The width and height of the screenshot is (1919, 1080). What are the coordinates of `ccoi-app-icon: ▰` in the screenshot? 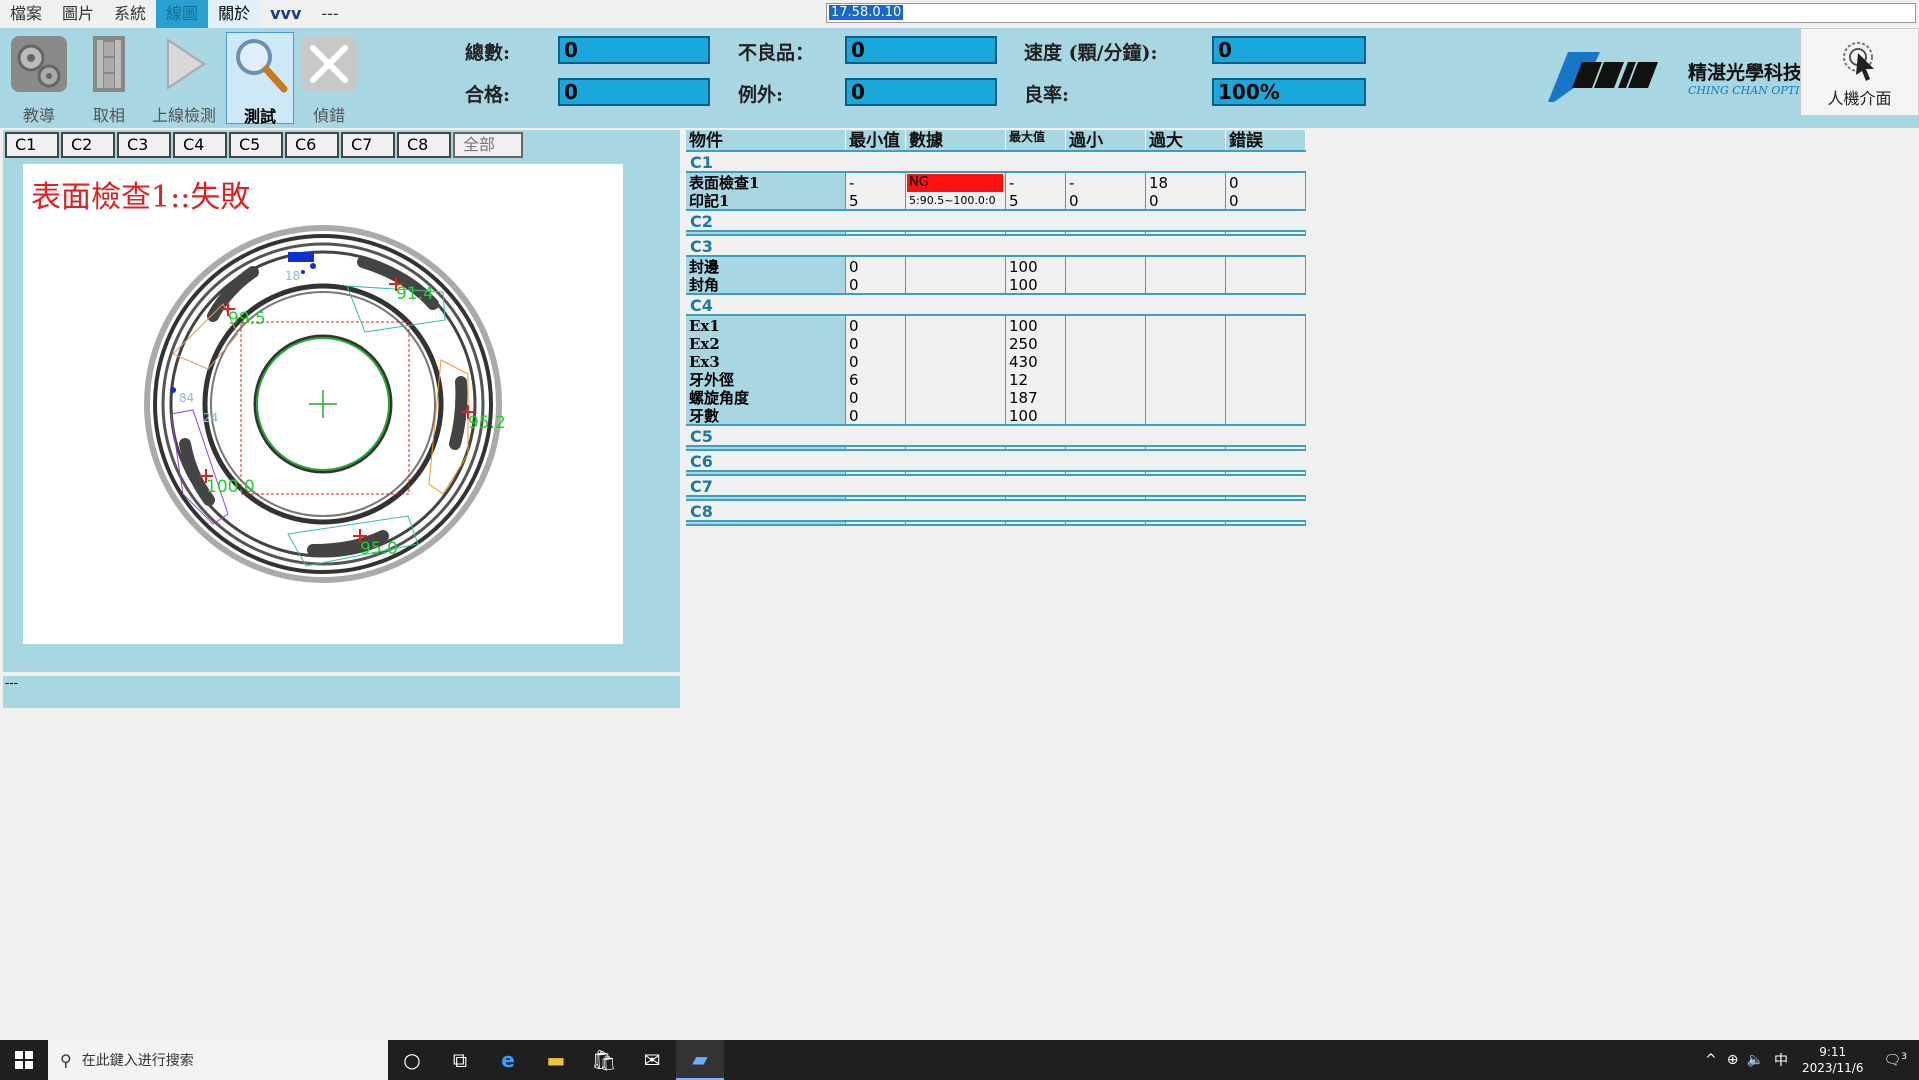 It's located at (700, 1060).